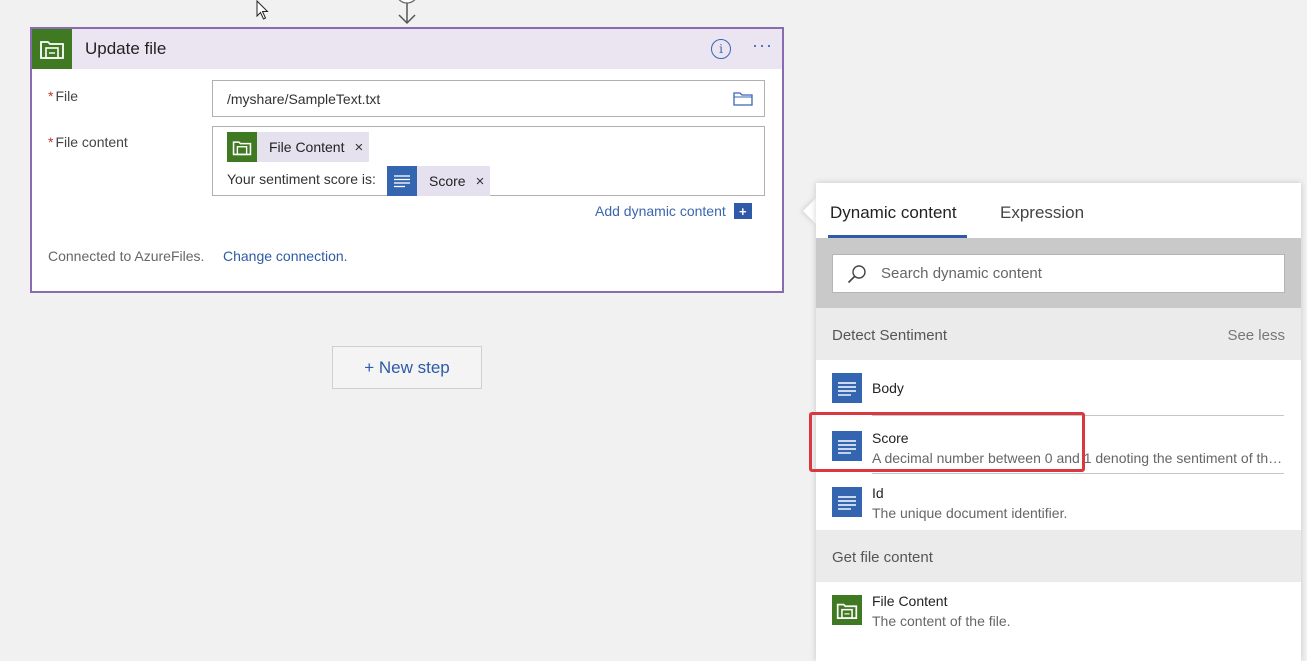 This screenshot has height=661, width=1307. I want to click on card-header: Update file i ···, so click(407, 49).